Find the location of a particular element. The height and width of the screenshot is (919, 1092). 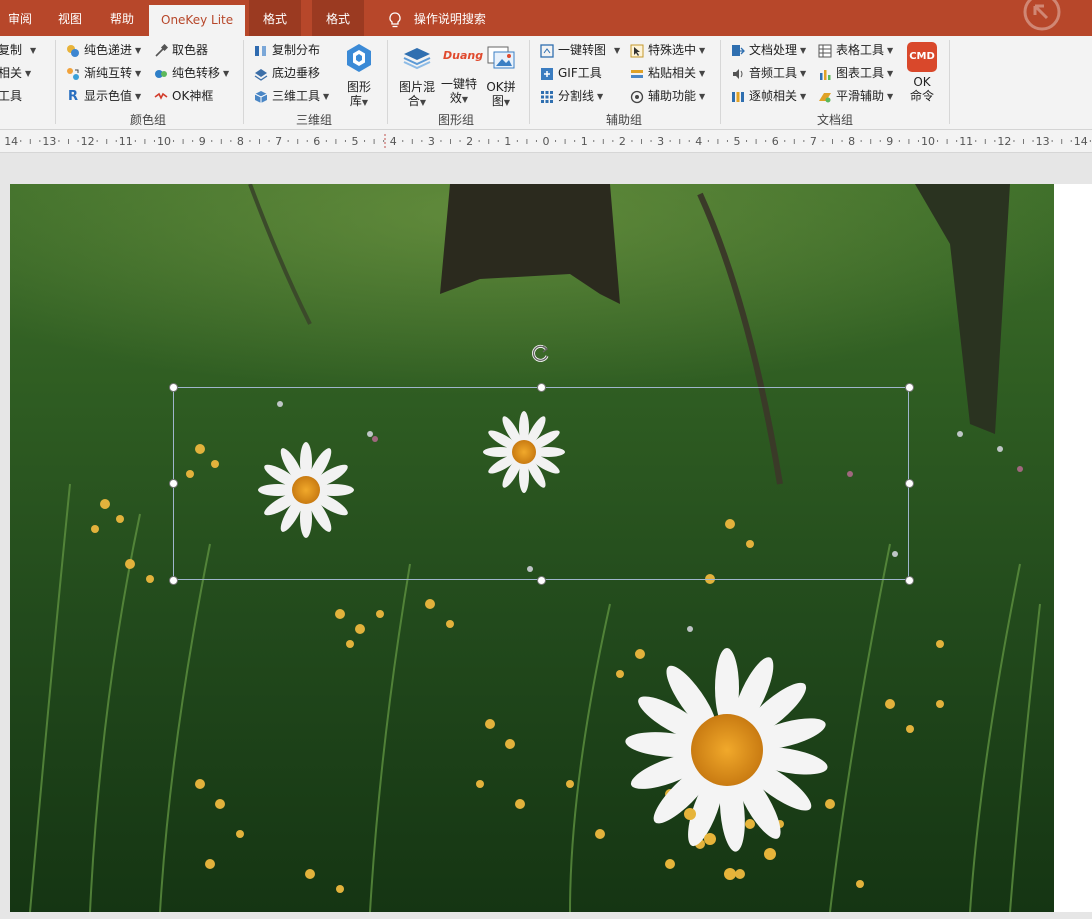

ruler-scale: 14 13 12 11 10 9 8 7 6 5 4 3 2 1 0 1 2 3 4 5 6 7 8 9 10 11 12 13 14 is located at coordinates (547, 142).